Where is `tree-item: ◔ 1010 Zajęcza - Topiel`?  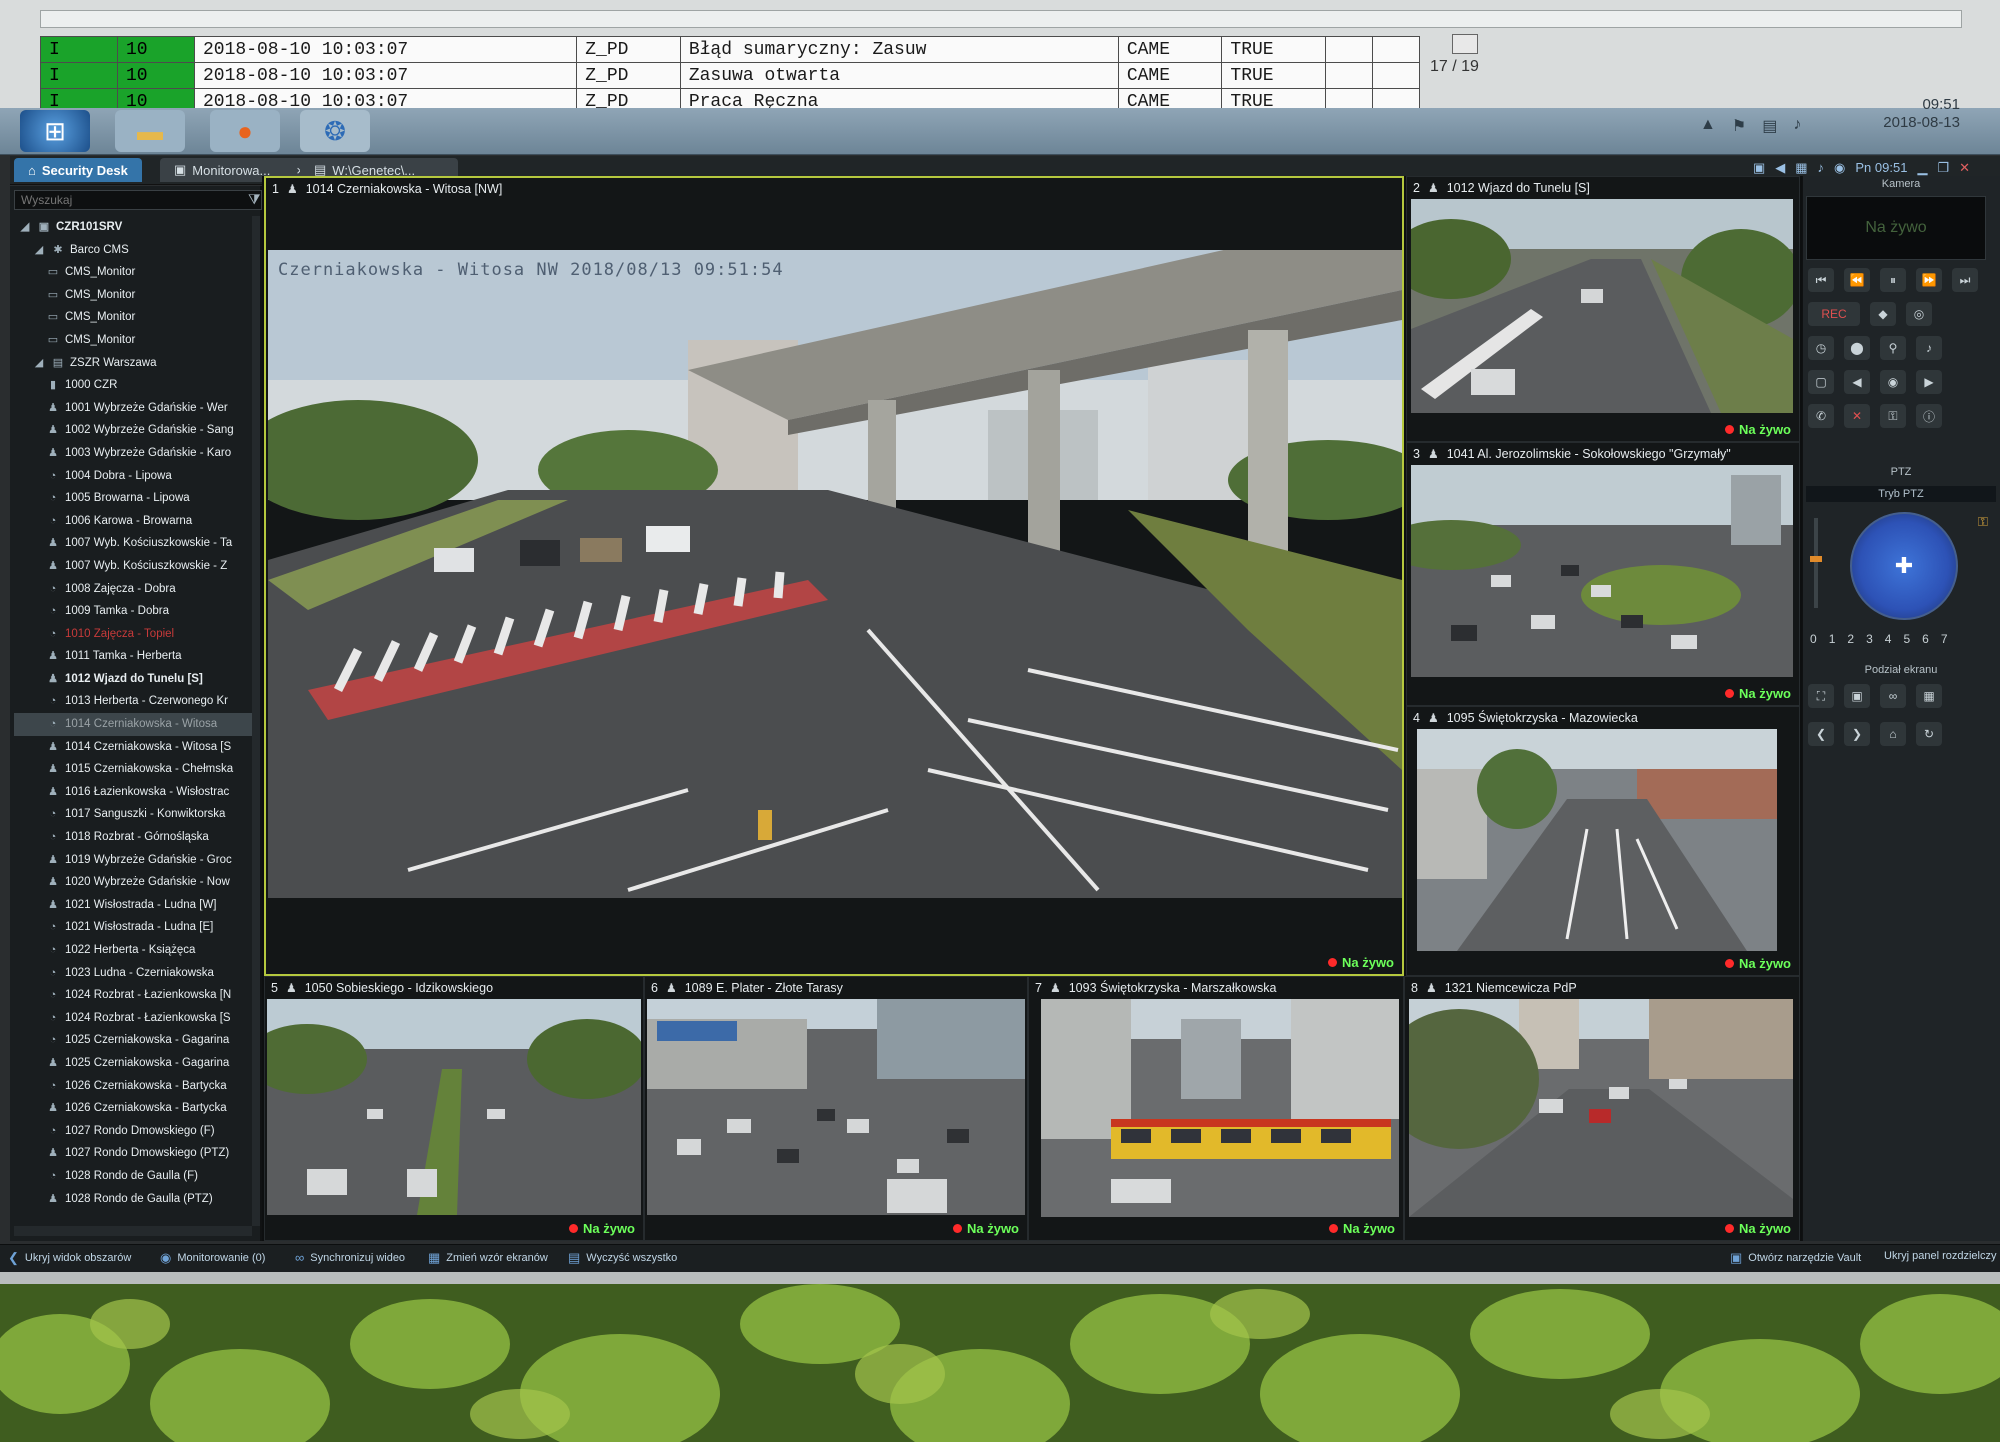 tree-item: ◔ 1010 Zajęcza - Topiel is located at coordinates (134, 634).